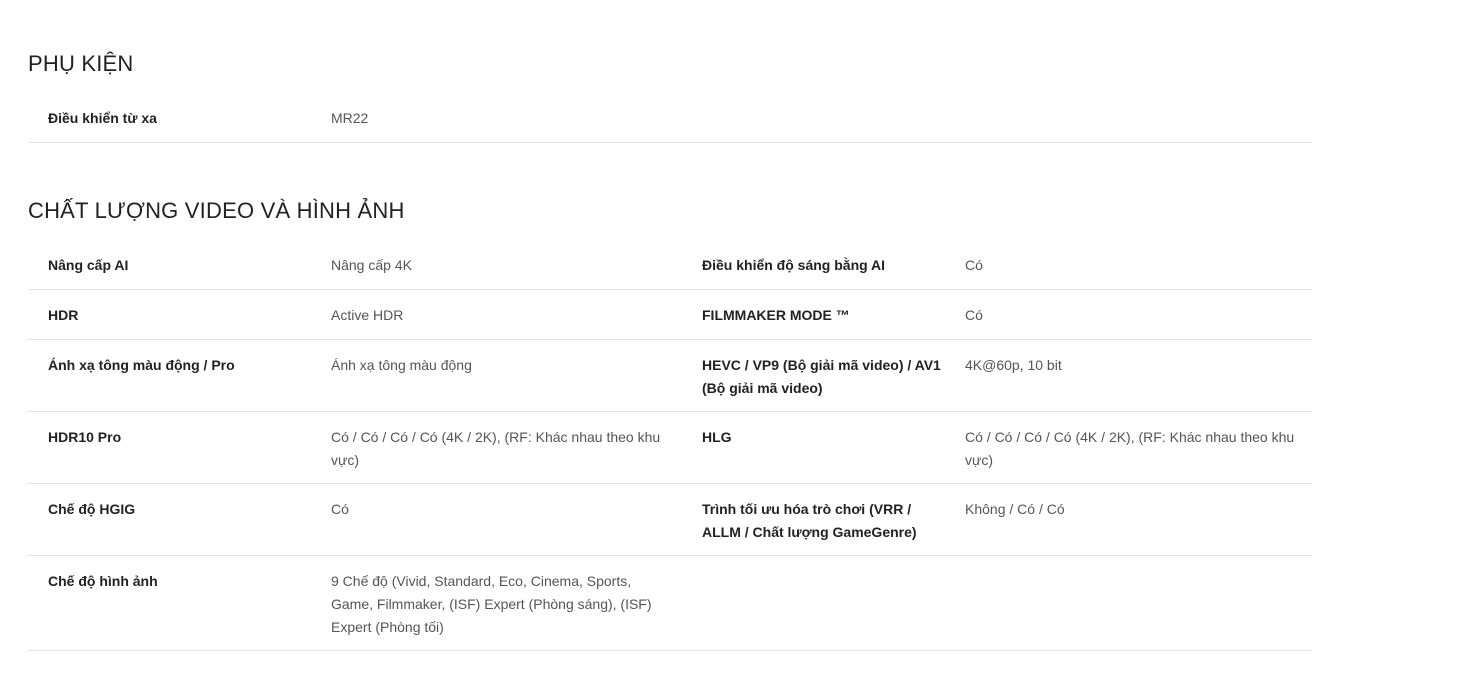  What do you see at coordinates (85, 437) in the screenshot?
I see `spec-label: HDR10 Pro` at bounding box center [85, 437].